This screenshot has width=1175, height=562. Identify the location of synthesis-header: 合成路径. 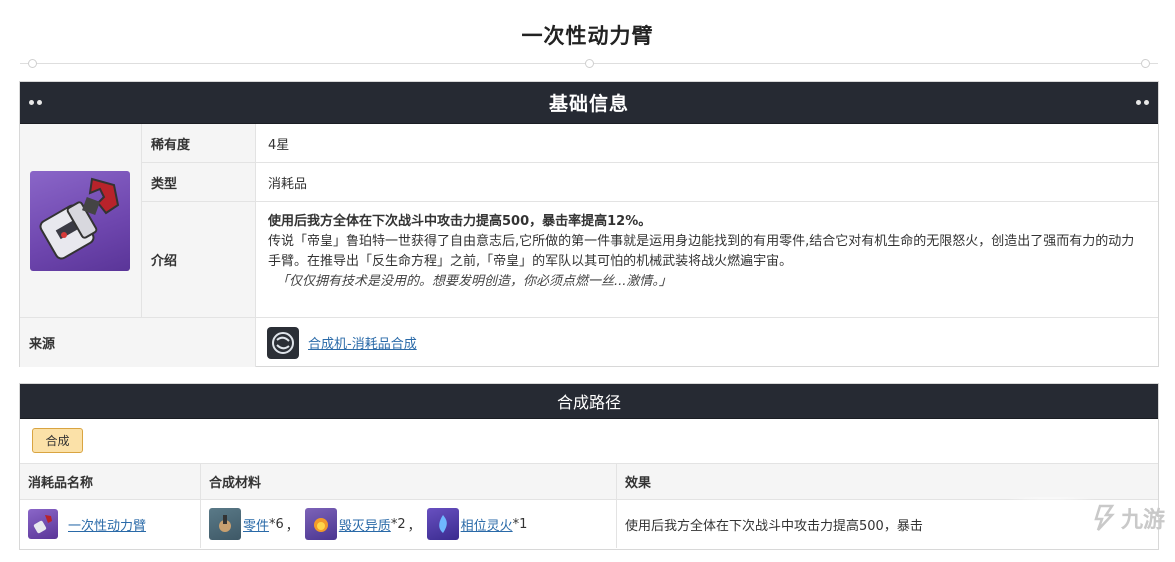
(589, 401).